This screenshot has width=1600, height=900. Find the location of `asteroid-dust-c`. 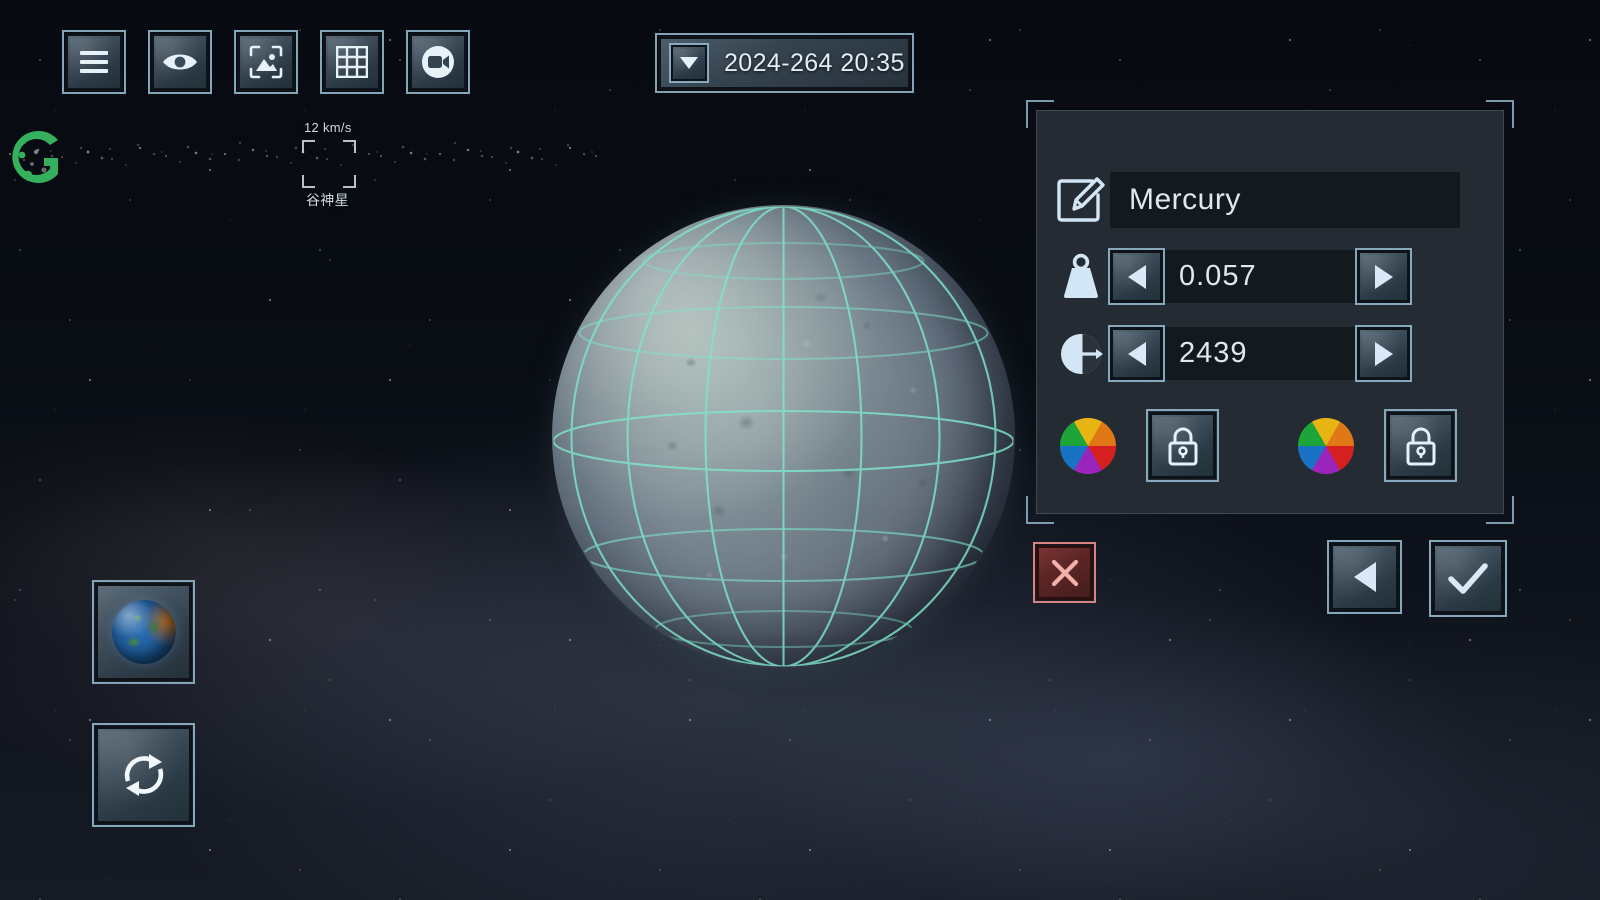

asteroid-dust-c is located at coordinates (300, 154).